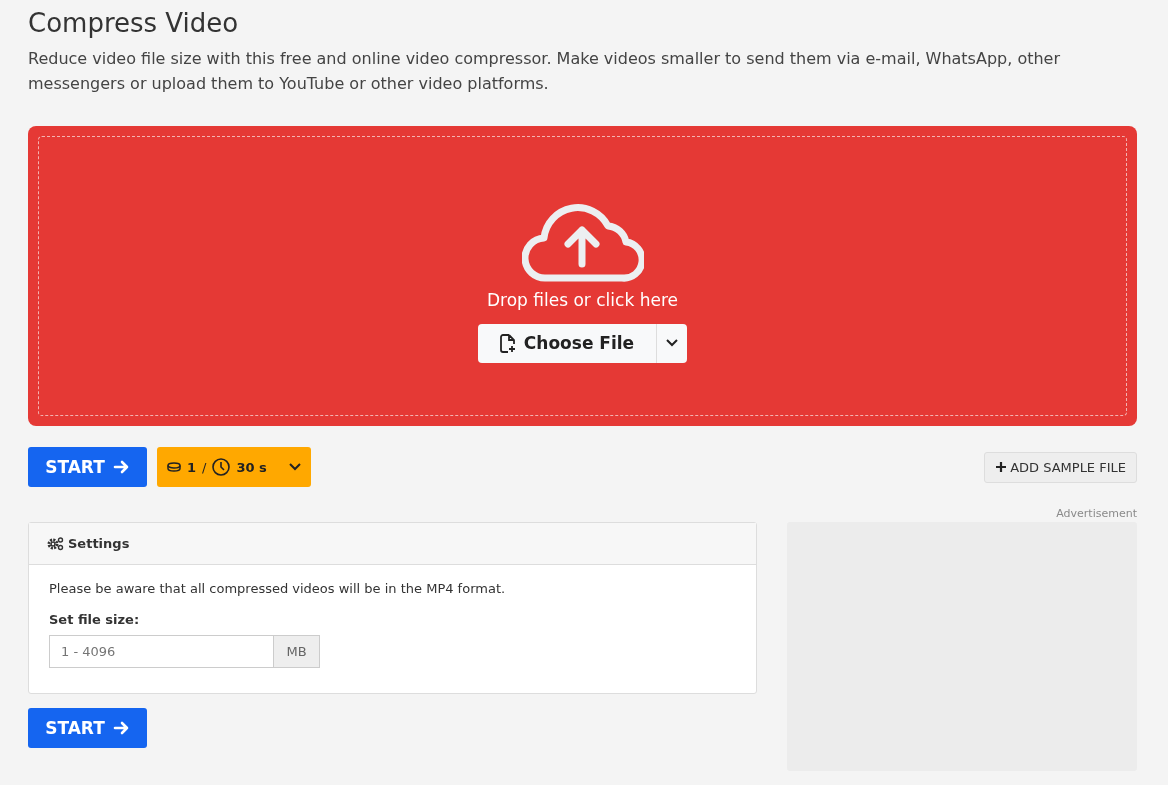 Image resolution: width=1168 pixels, height=785 pixels. What do you see at coordinates (221, 467) in the screenshot?
I see `clock-icon` at bounding box center [221, 467].